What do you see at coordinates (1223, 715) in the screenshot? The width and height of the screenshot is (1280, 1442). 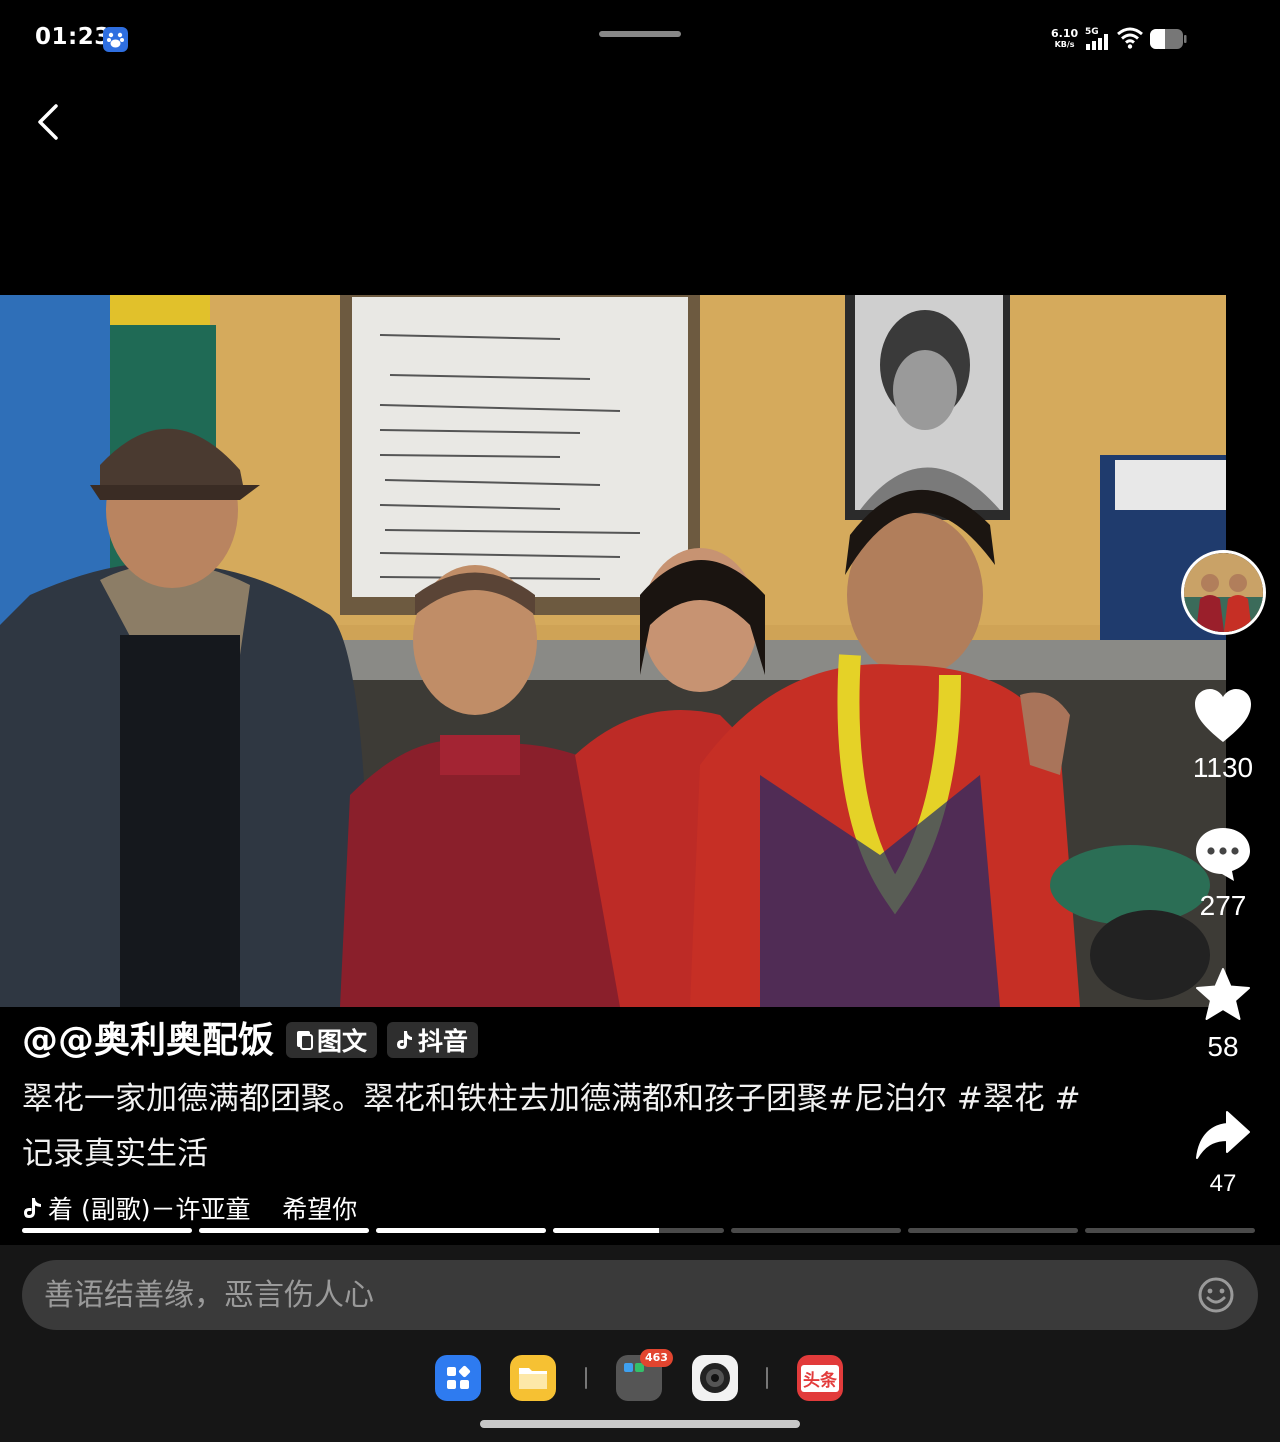 I see `heart-icon` at bounding box center [1223, 715].